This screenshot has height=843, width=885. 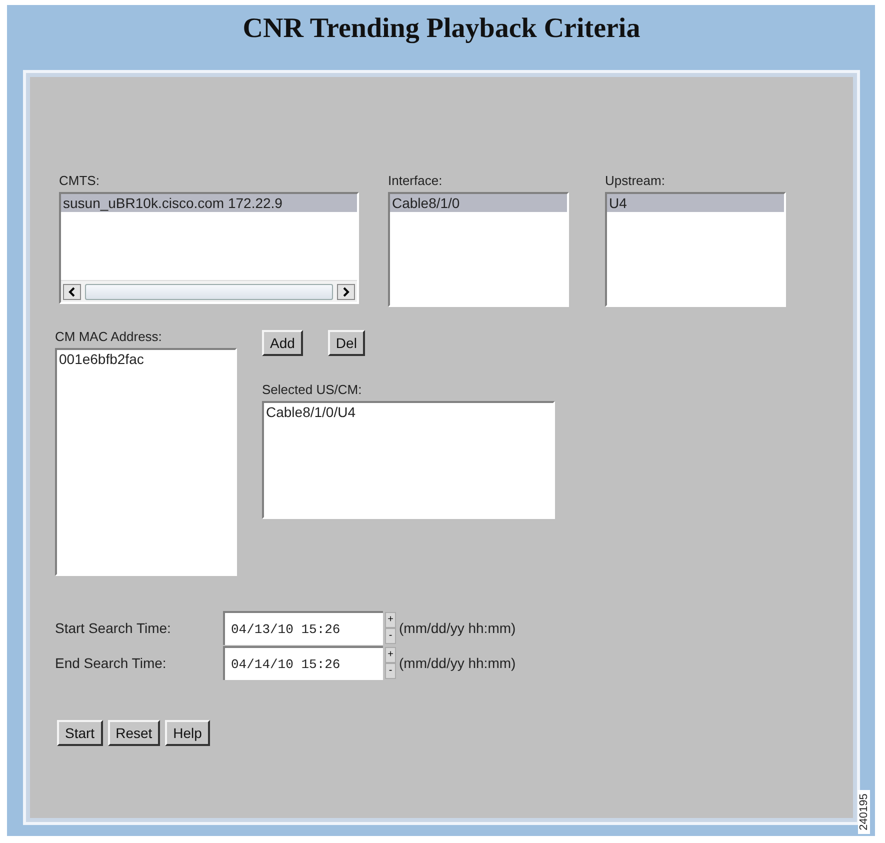 I want to click on scroll-right-icon, so click(x=346, y=292).